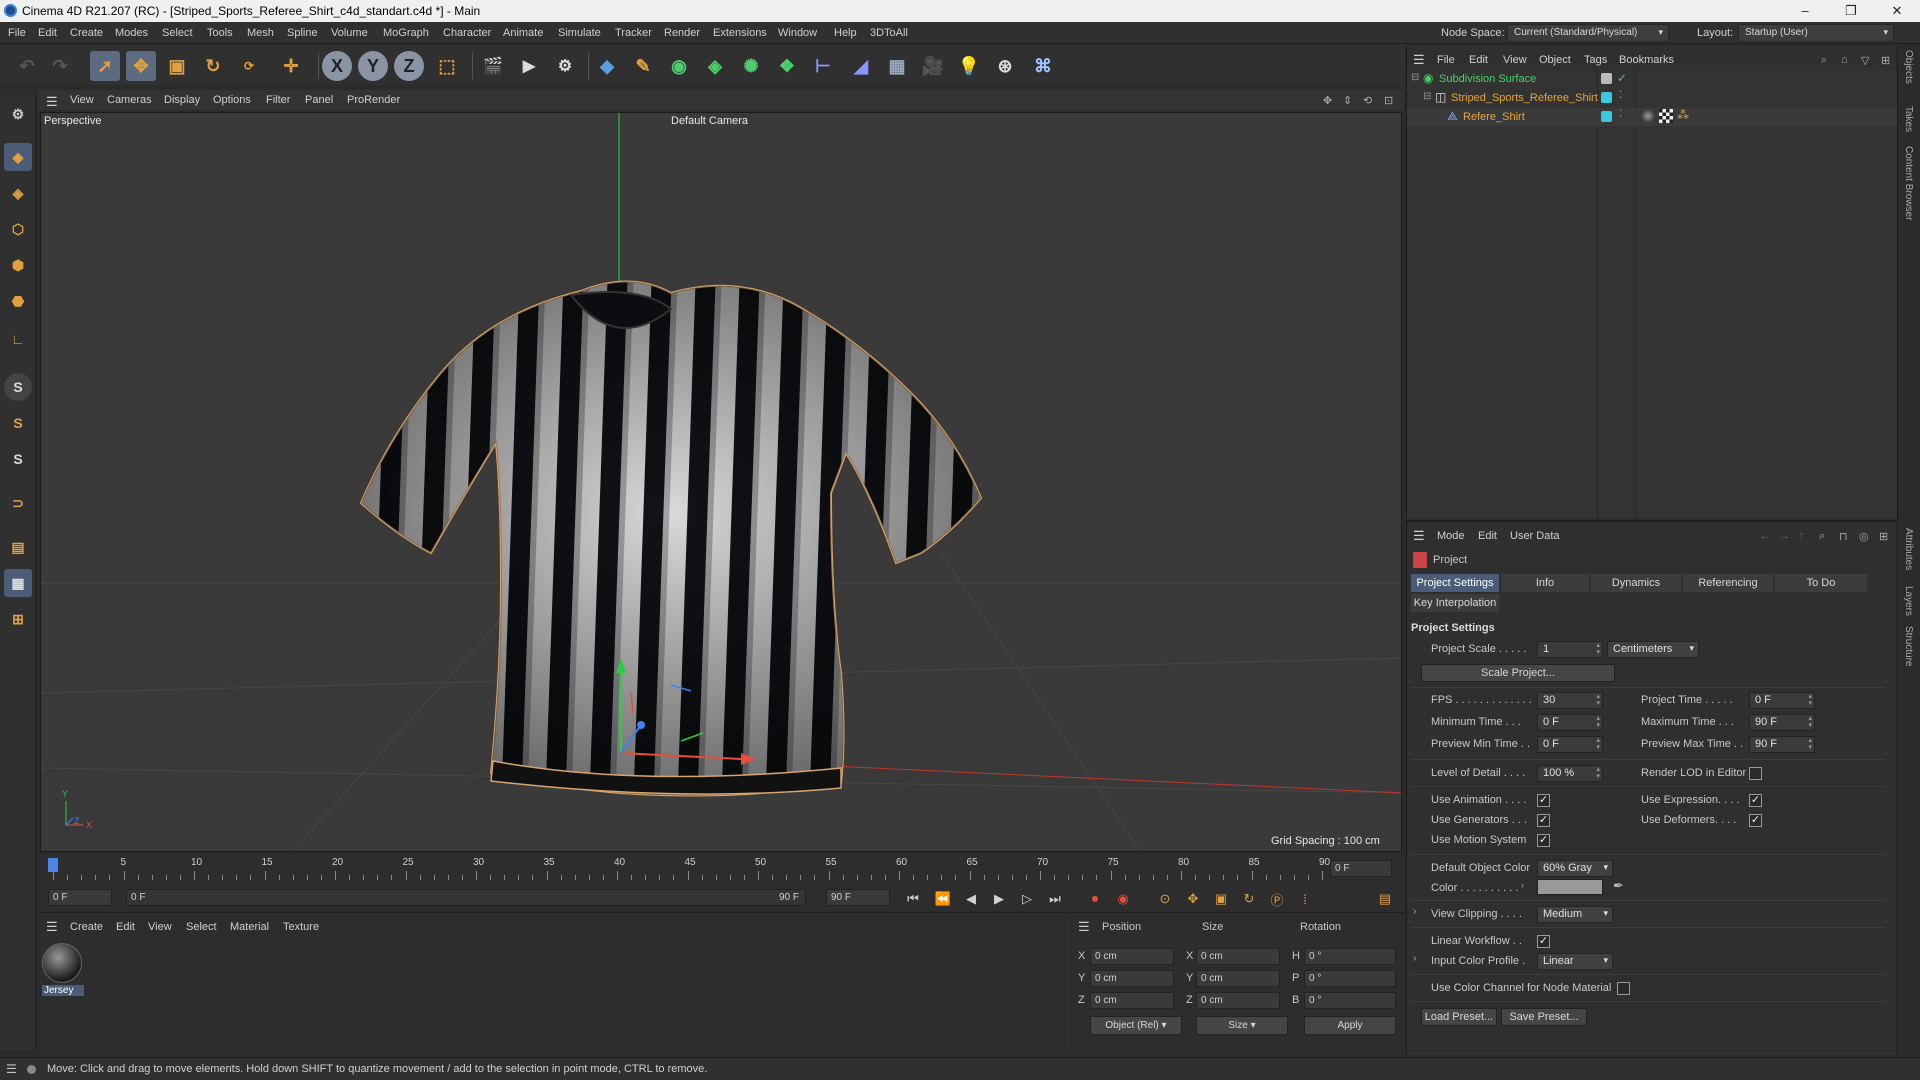 Image resolution: width=1920 pixels, height=1080 pixels. What do you see at coordinates (1802, 536) in the screenshot?
I see `up-arrow-icon: ↑` at bounding box center [1802, 536].